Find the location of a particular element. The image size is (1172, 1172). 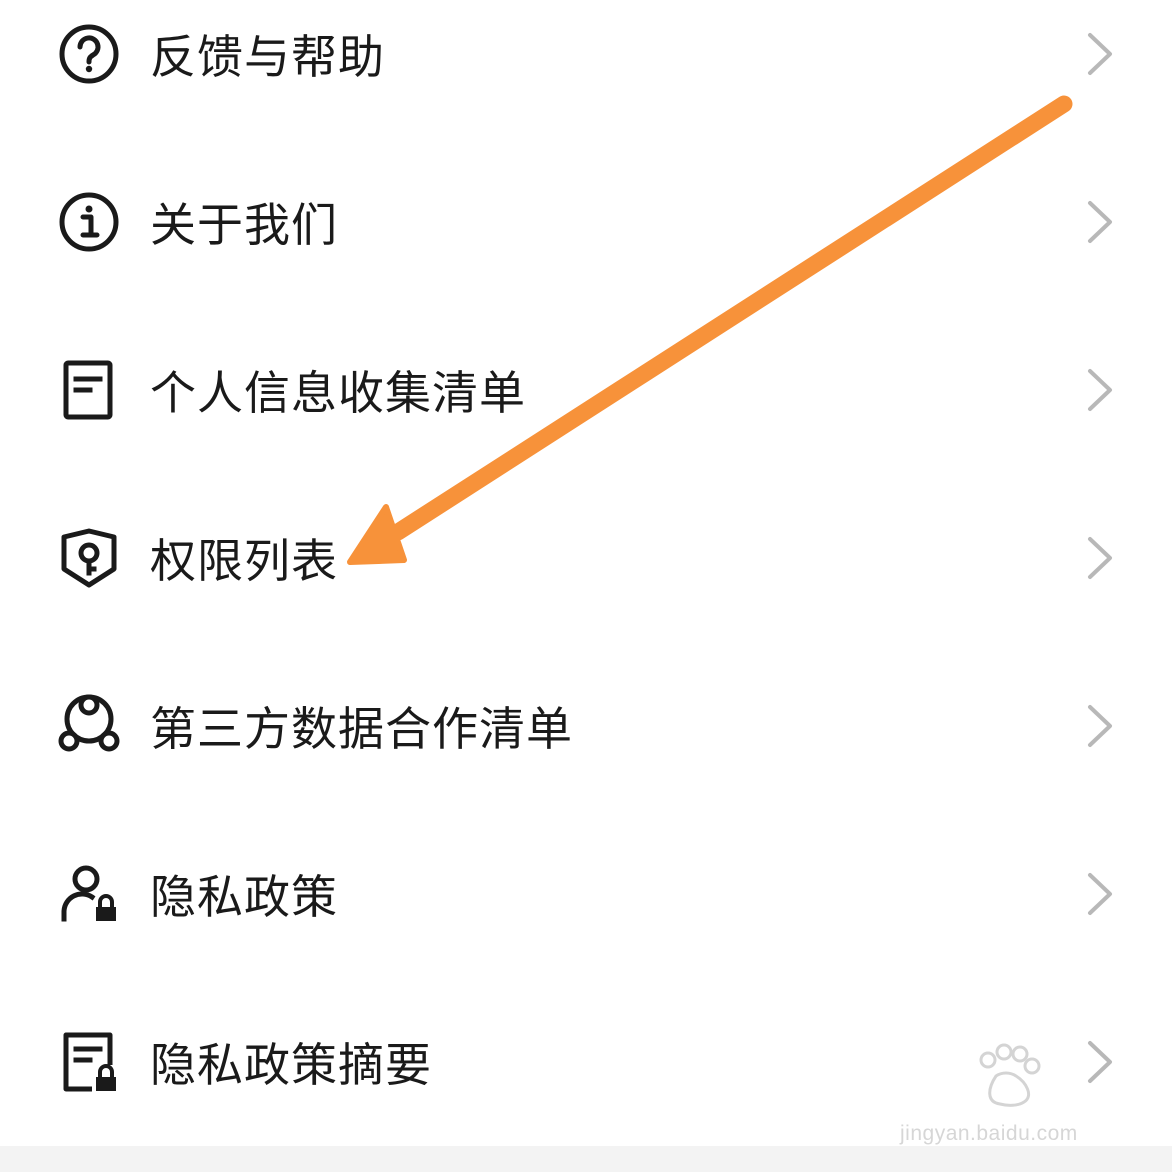

menu-item-label: 第三方数据合作清单 is located at coordinates (361, 729).